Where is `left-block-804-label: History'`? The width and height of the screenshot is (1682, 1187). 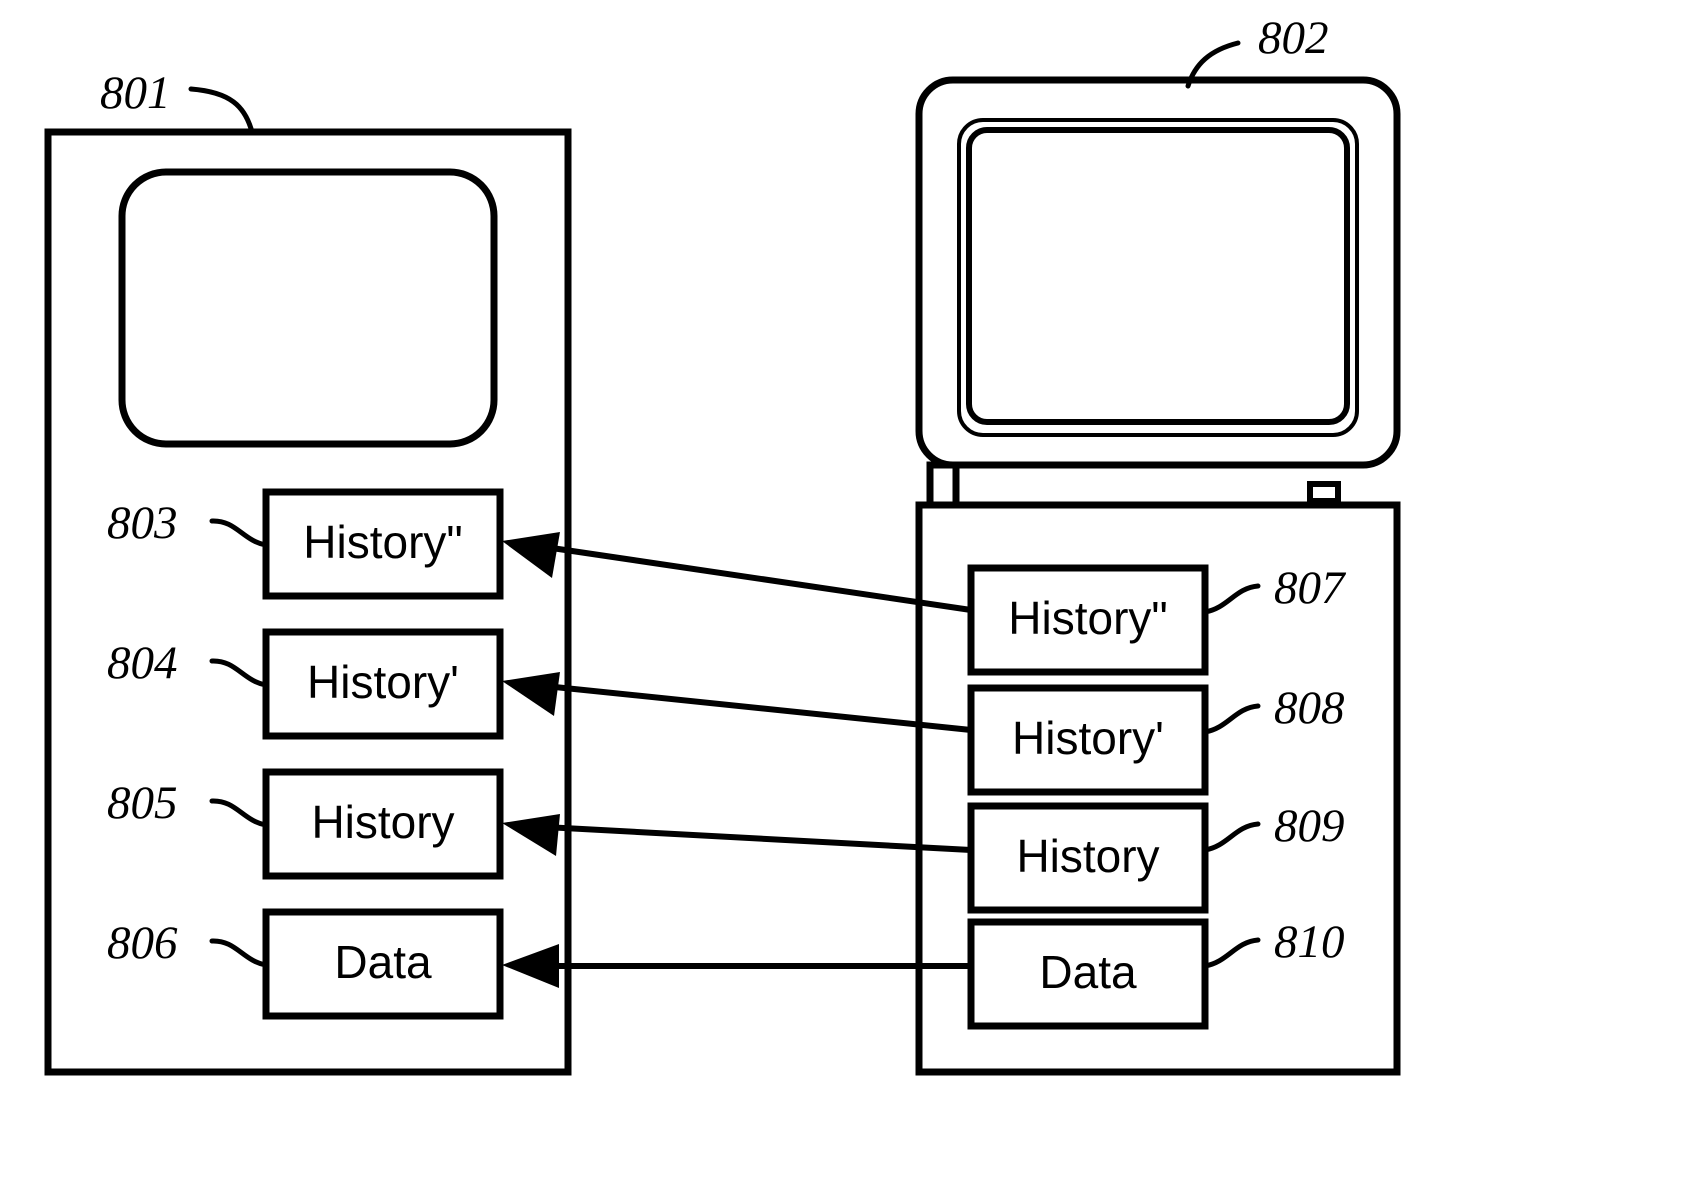 left-block-804-label: History' is located at coordinates (383, 682).